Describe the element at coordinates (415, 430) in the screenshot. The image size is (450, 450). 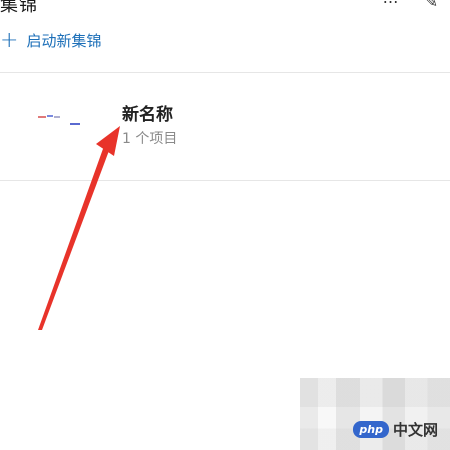
I see `watermark-text: 中文网` at that location.